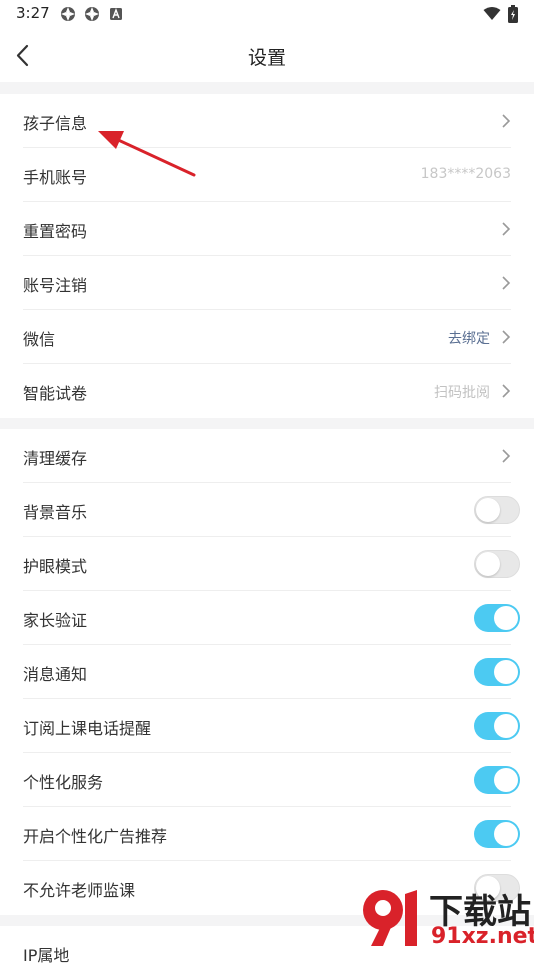 This screenshot has width=534, height=980. What do you see at coordinates (55, 566) in the screenshot?
I see `row-label: 护眼模式` at bounding box center [55, 566].